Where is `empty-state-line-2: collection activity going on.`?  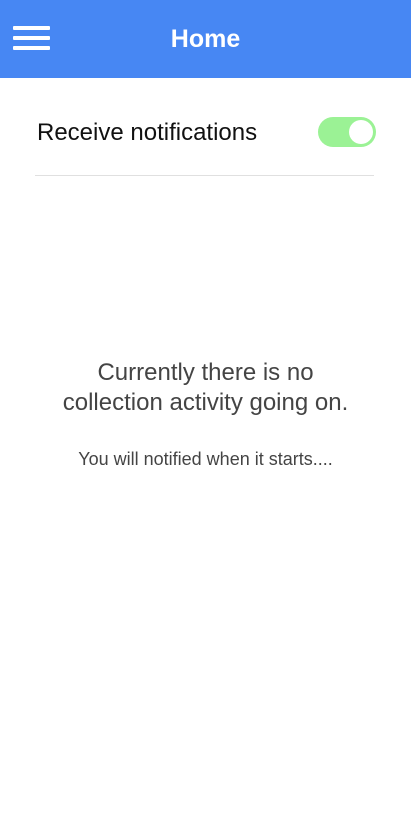 empty-state-line-2: collection activity going on. is located at coordinates (205, 402).